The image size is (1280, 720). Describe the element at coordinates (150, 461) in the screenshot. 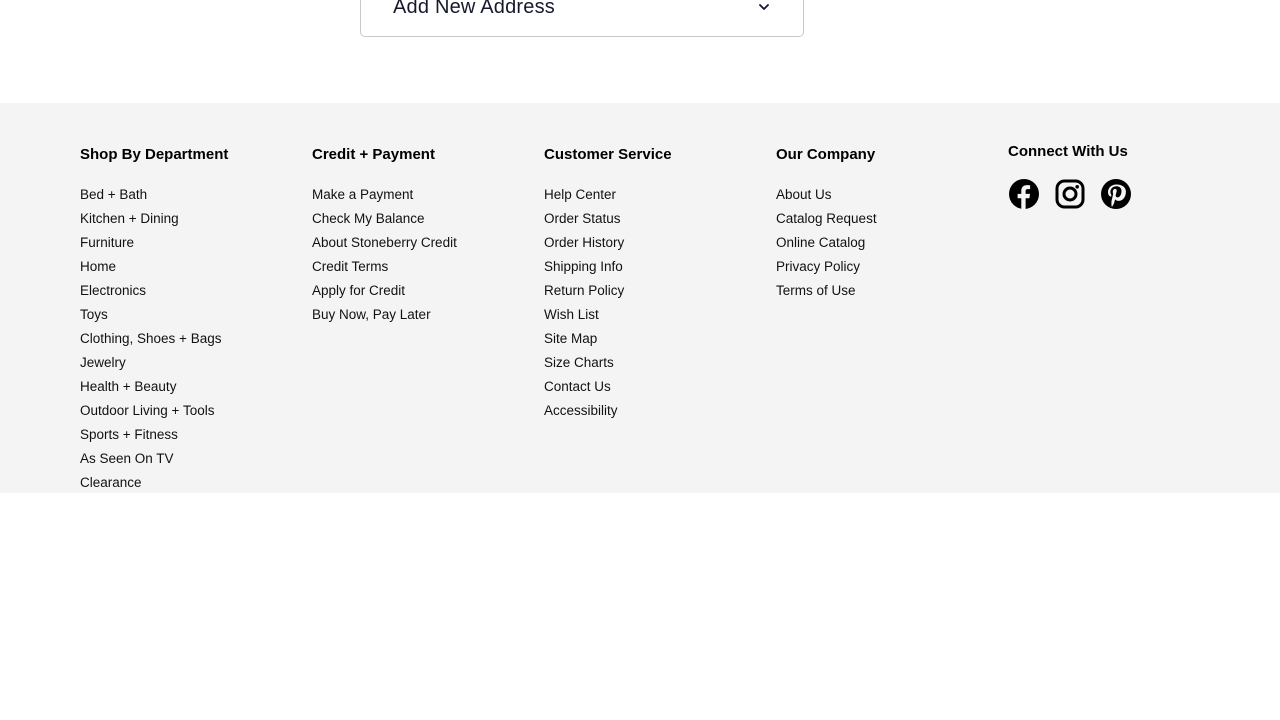

I see `footer-link: As Seen On TV` at that location.